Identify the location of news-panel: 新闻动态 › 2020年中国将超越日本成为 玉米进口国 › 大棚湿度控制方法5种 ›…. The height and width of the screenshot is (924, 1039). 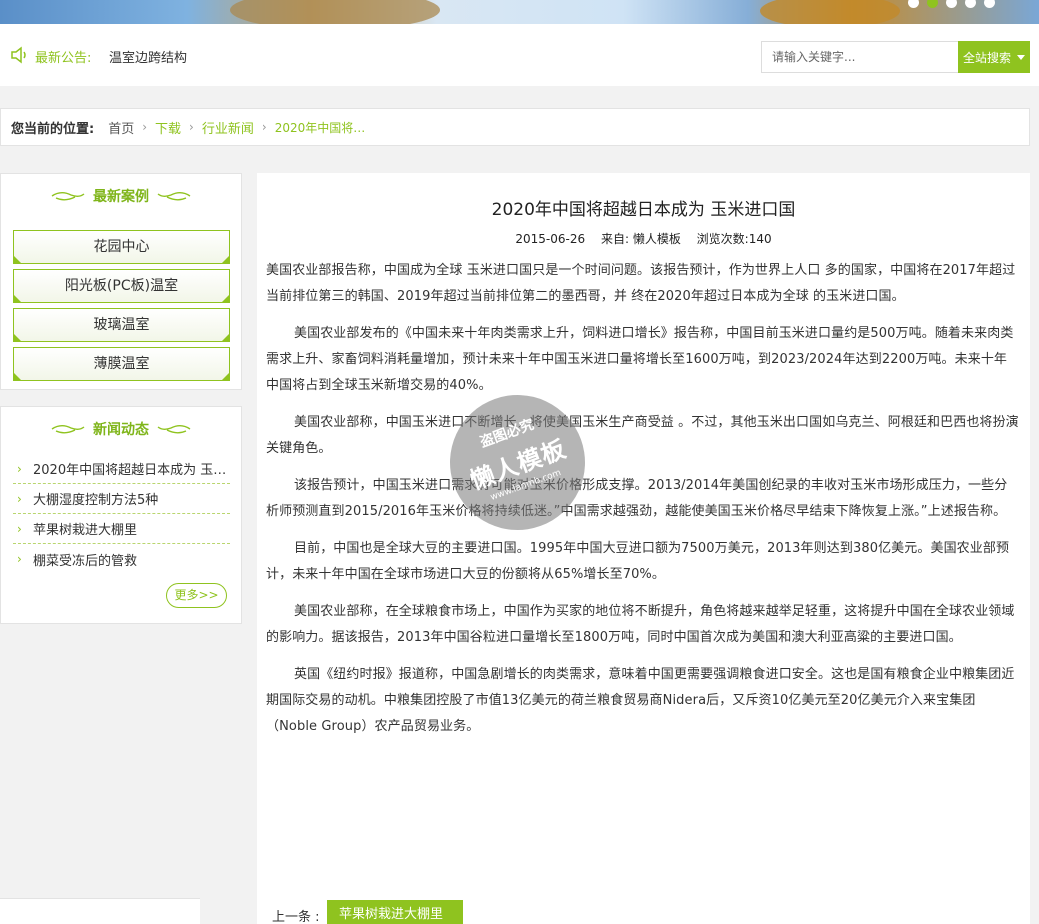
(121, 515).